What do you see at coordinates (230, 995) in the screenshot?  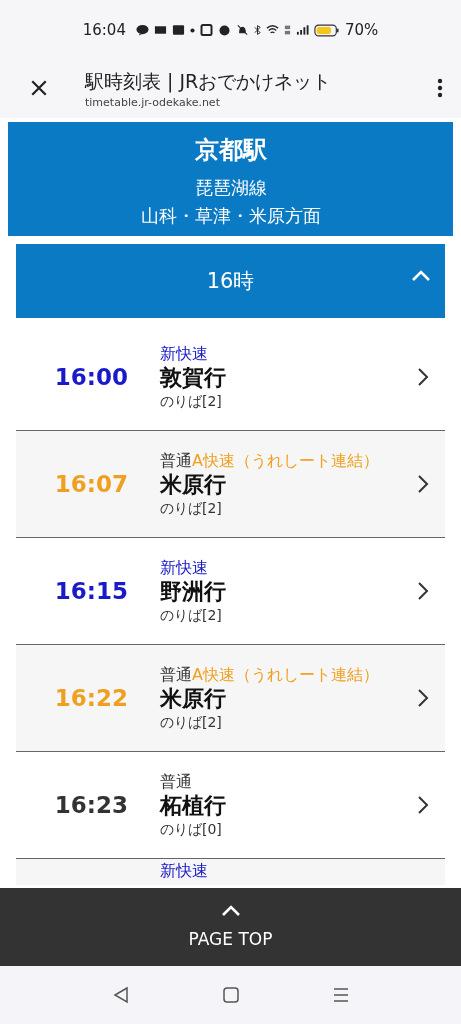 I see `home-icon` at bounding box center [230, 995].